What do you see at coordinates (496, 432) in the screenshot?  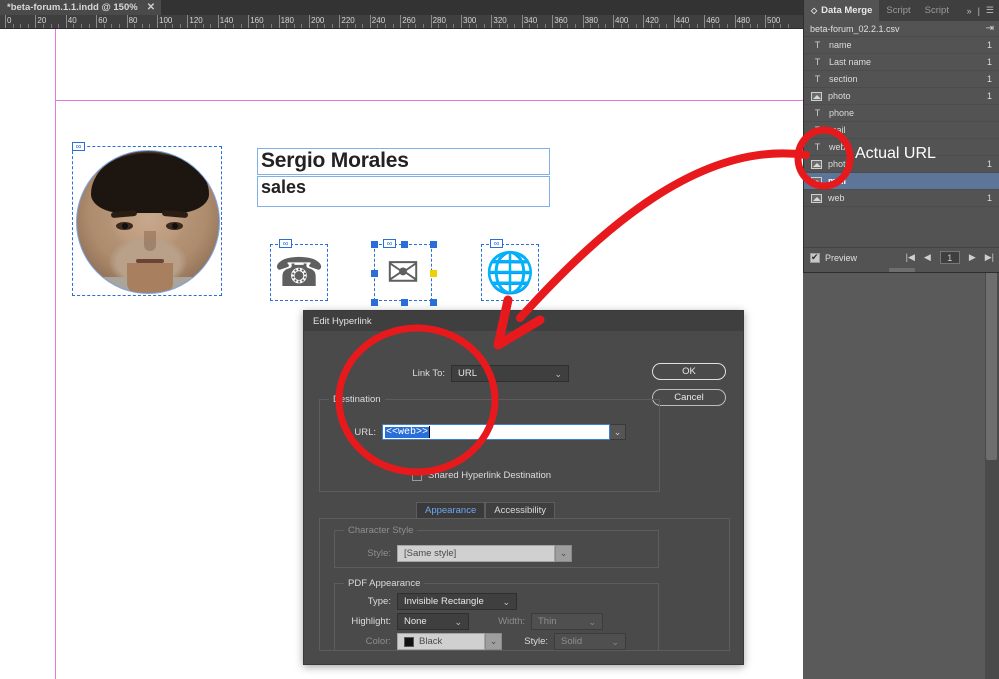 I see `url-input: <<web>>` at bounding box center [496, 432].